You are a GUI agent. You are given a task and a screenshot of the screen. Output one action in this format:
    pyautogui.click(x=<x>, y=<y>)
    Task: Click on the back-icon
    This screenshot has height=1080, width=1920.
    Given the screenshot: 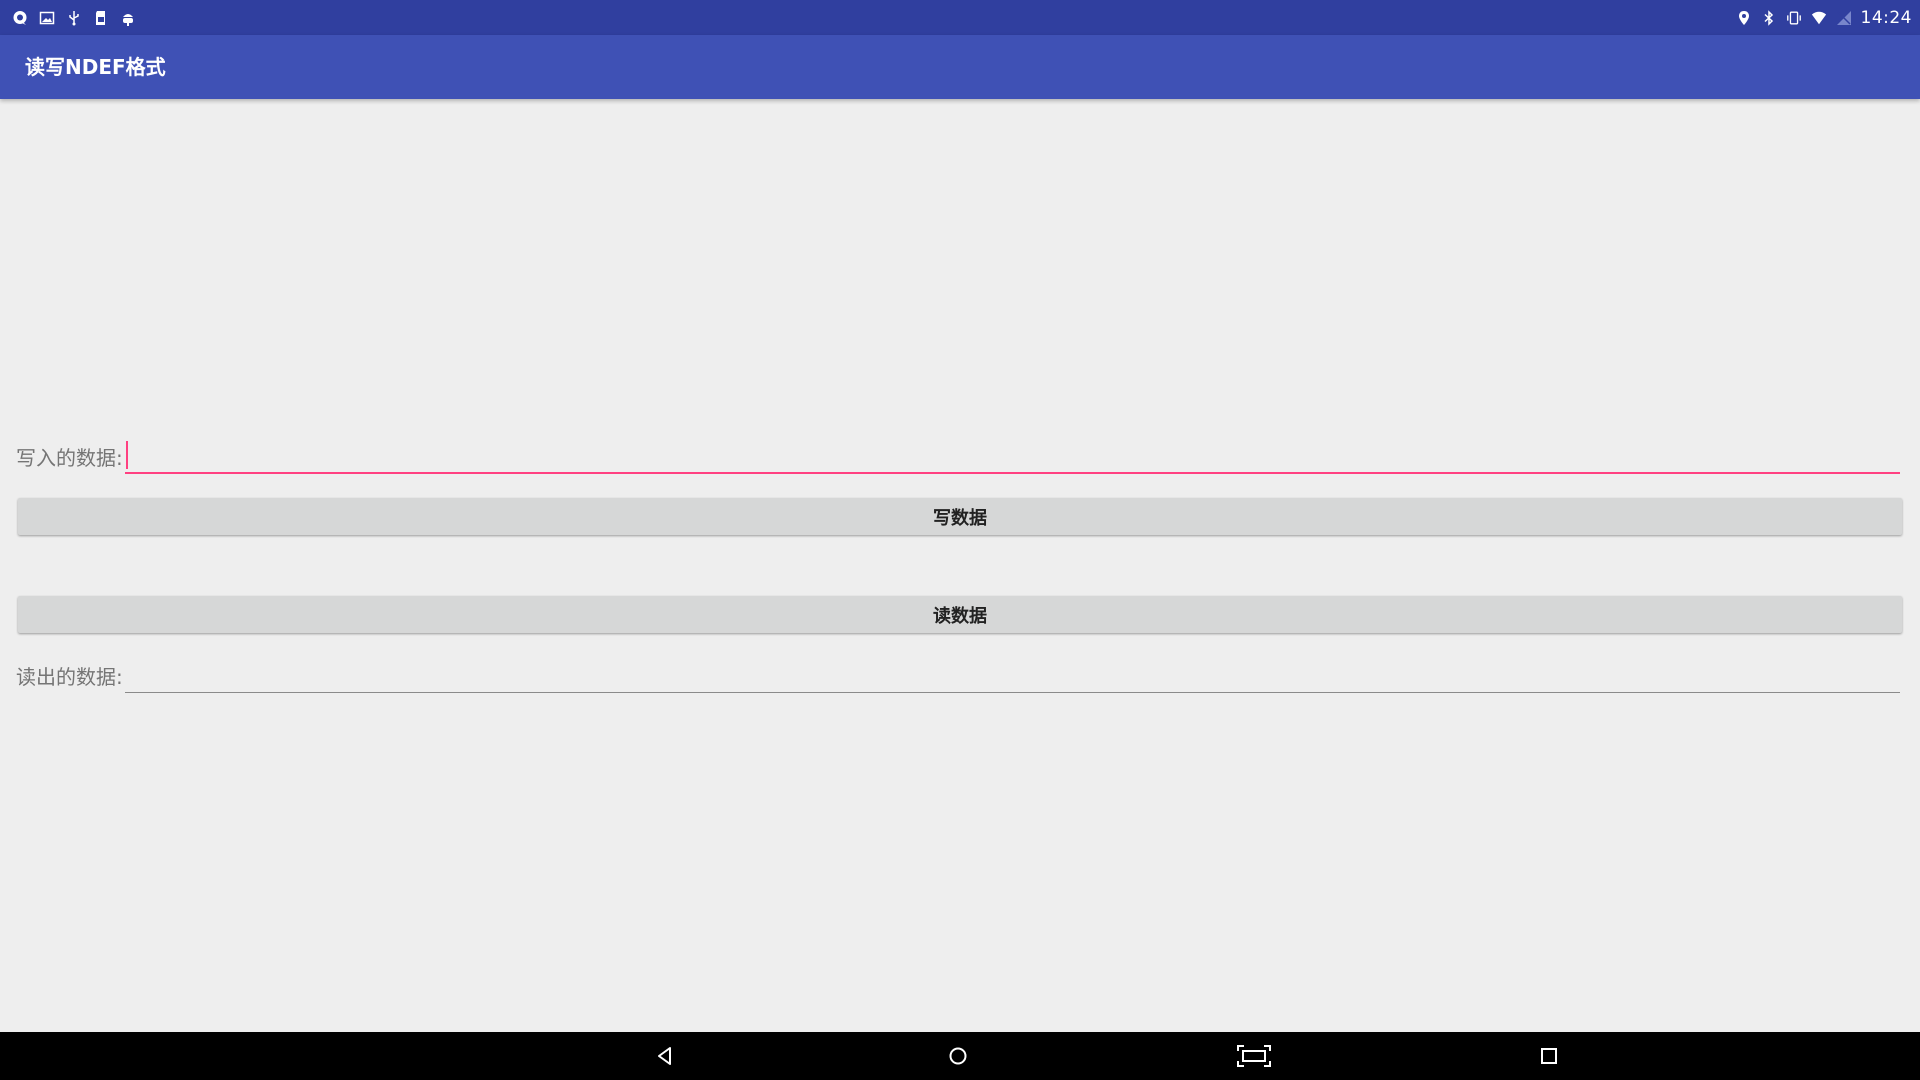 What is the action you would take?
    pyautogui.click(x=664, y=1056)
    